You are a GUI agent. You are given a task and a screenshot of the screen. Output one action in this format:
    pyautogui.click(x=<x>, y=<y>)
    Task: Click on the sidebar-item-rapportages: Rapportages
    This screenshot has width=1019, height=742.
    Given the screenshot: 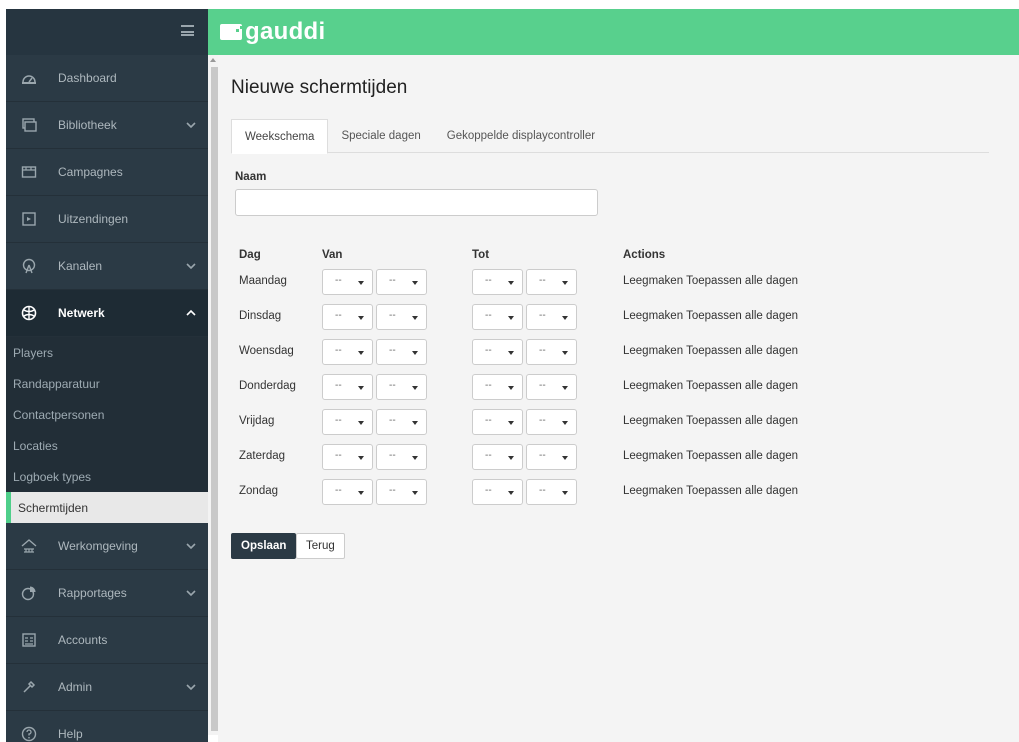 What is the action you would take?
    pyautogui.click(x=107, y=593)
    